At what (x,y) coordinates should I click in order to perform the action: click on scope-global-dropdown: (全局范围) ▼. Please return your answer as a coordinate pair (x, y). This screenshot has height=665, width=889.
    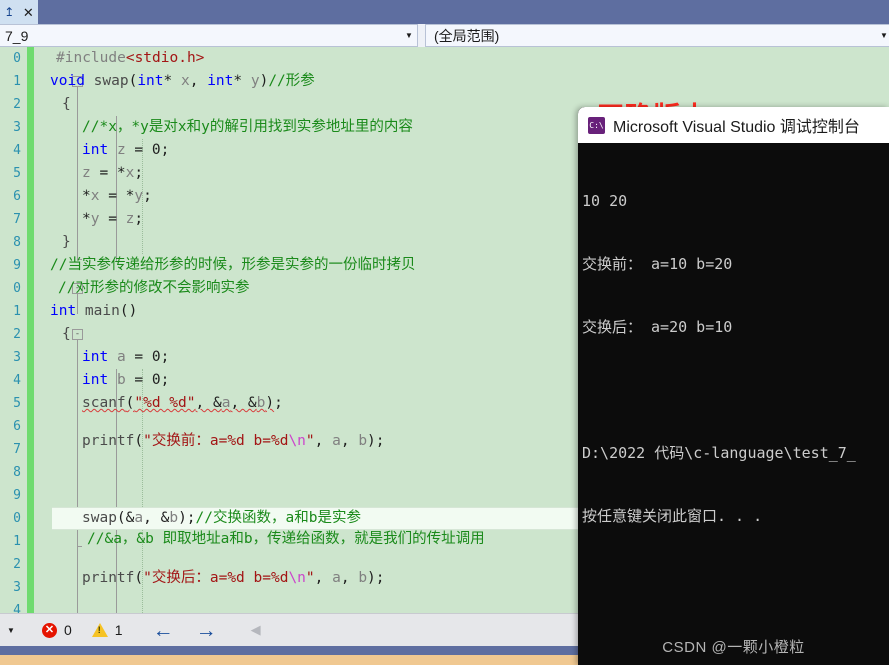
    Looking at the image, I should click on (657, 35).